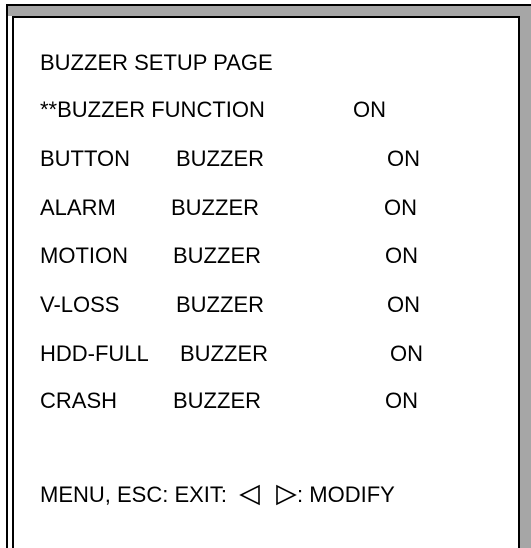 This screenshot has width=531, height=548. I want to click on buzzer-function-value: ON, so click(369, 110).